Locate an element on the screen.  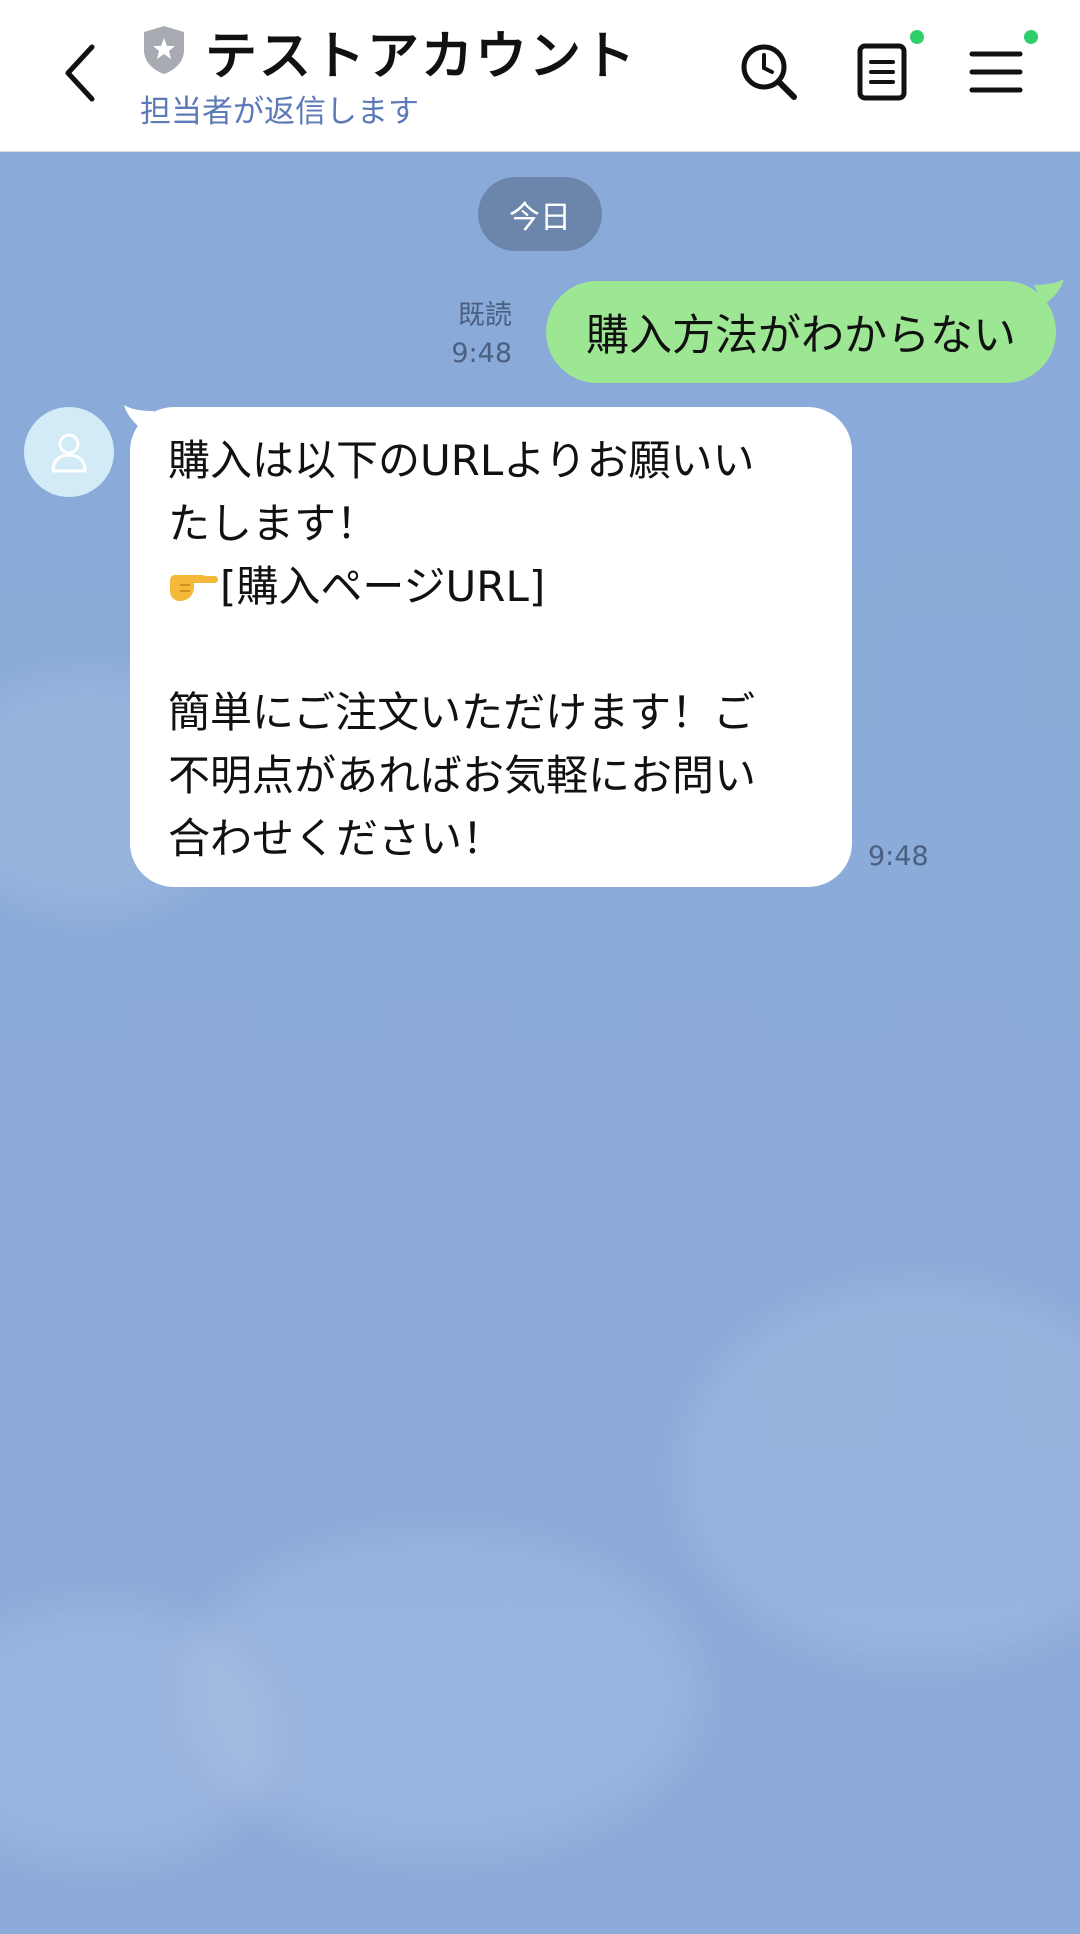
notes-button is located at coordinates (882, 72).